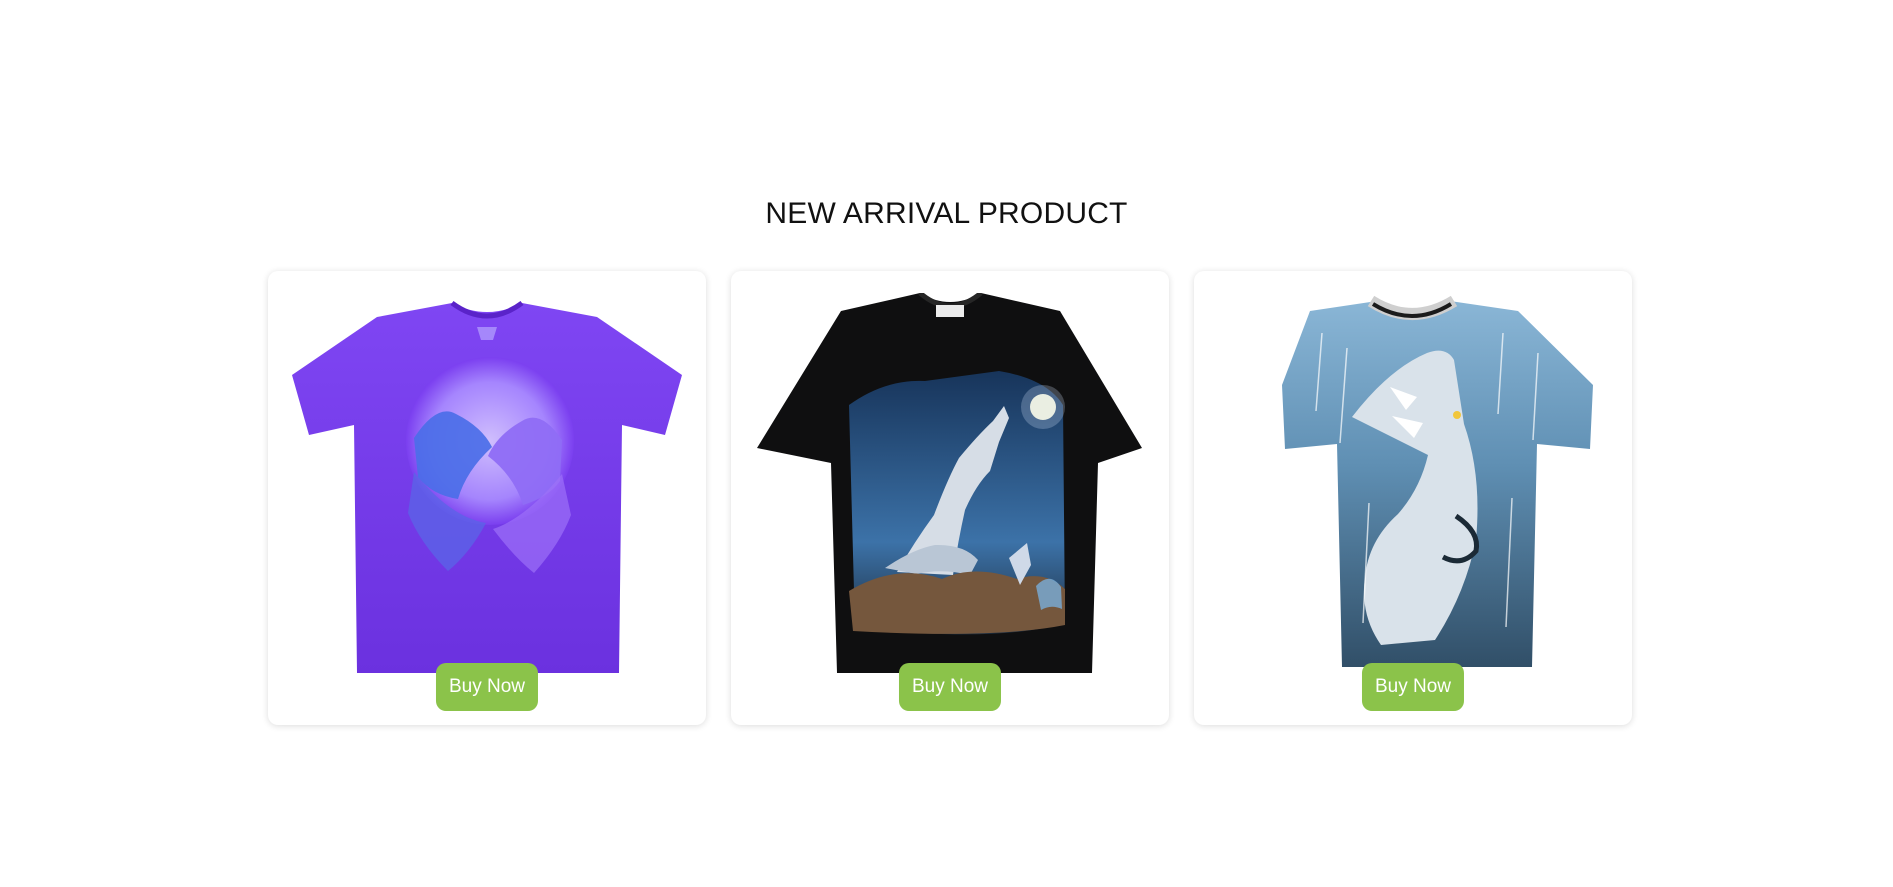  What do you see at coordinates (487, 484) in the screenshot?
I see `purple-wolf-tshirt-image` at bounding box center [487, 484].